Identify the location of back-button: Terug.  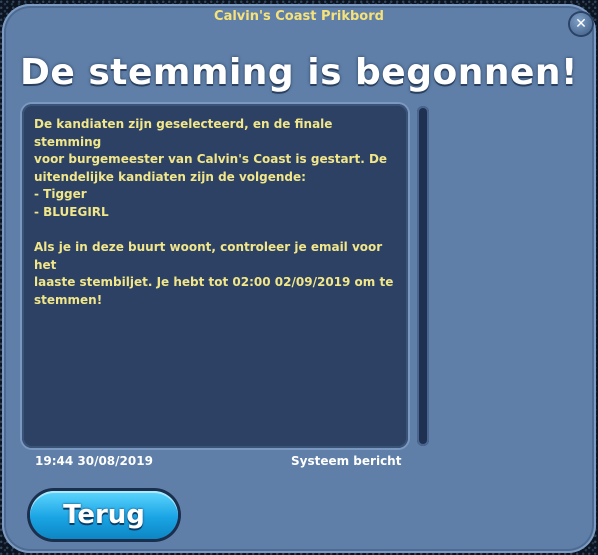
(104, 515).